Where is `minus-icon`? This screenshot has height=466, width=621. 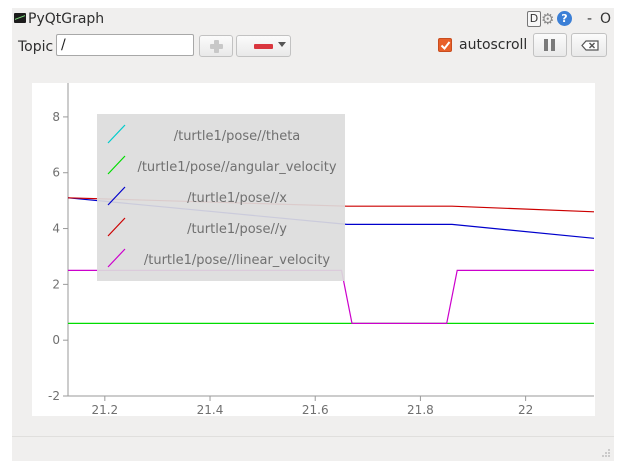 minus-icon is located at coordinates (263, 46).